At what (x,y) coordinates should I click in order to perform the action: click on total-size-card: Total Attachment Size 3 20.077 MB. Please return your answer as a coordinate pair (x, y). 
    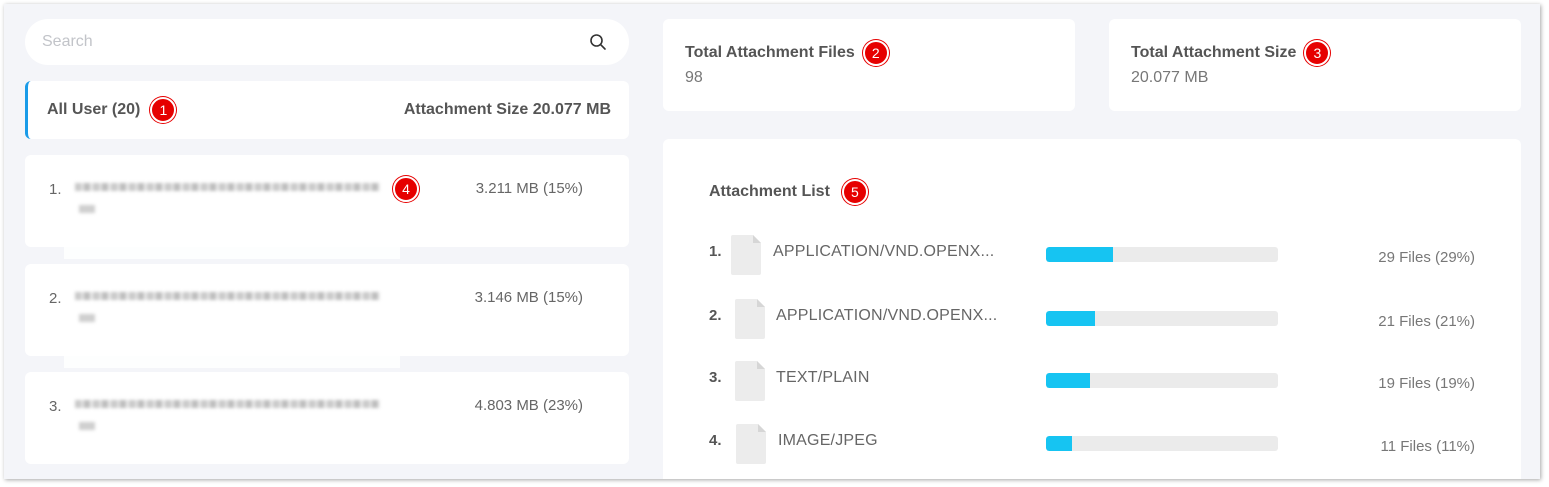
    Looking at the image, I should click on (1315, 65).